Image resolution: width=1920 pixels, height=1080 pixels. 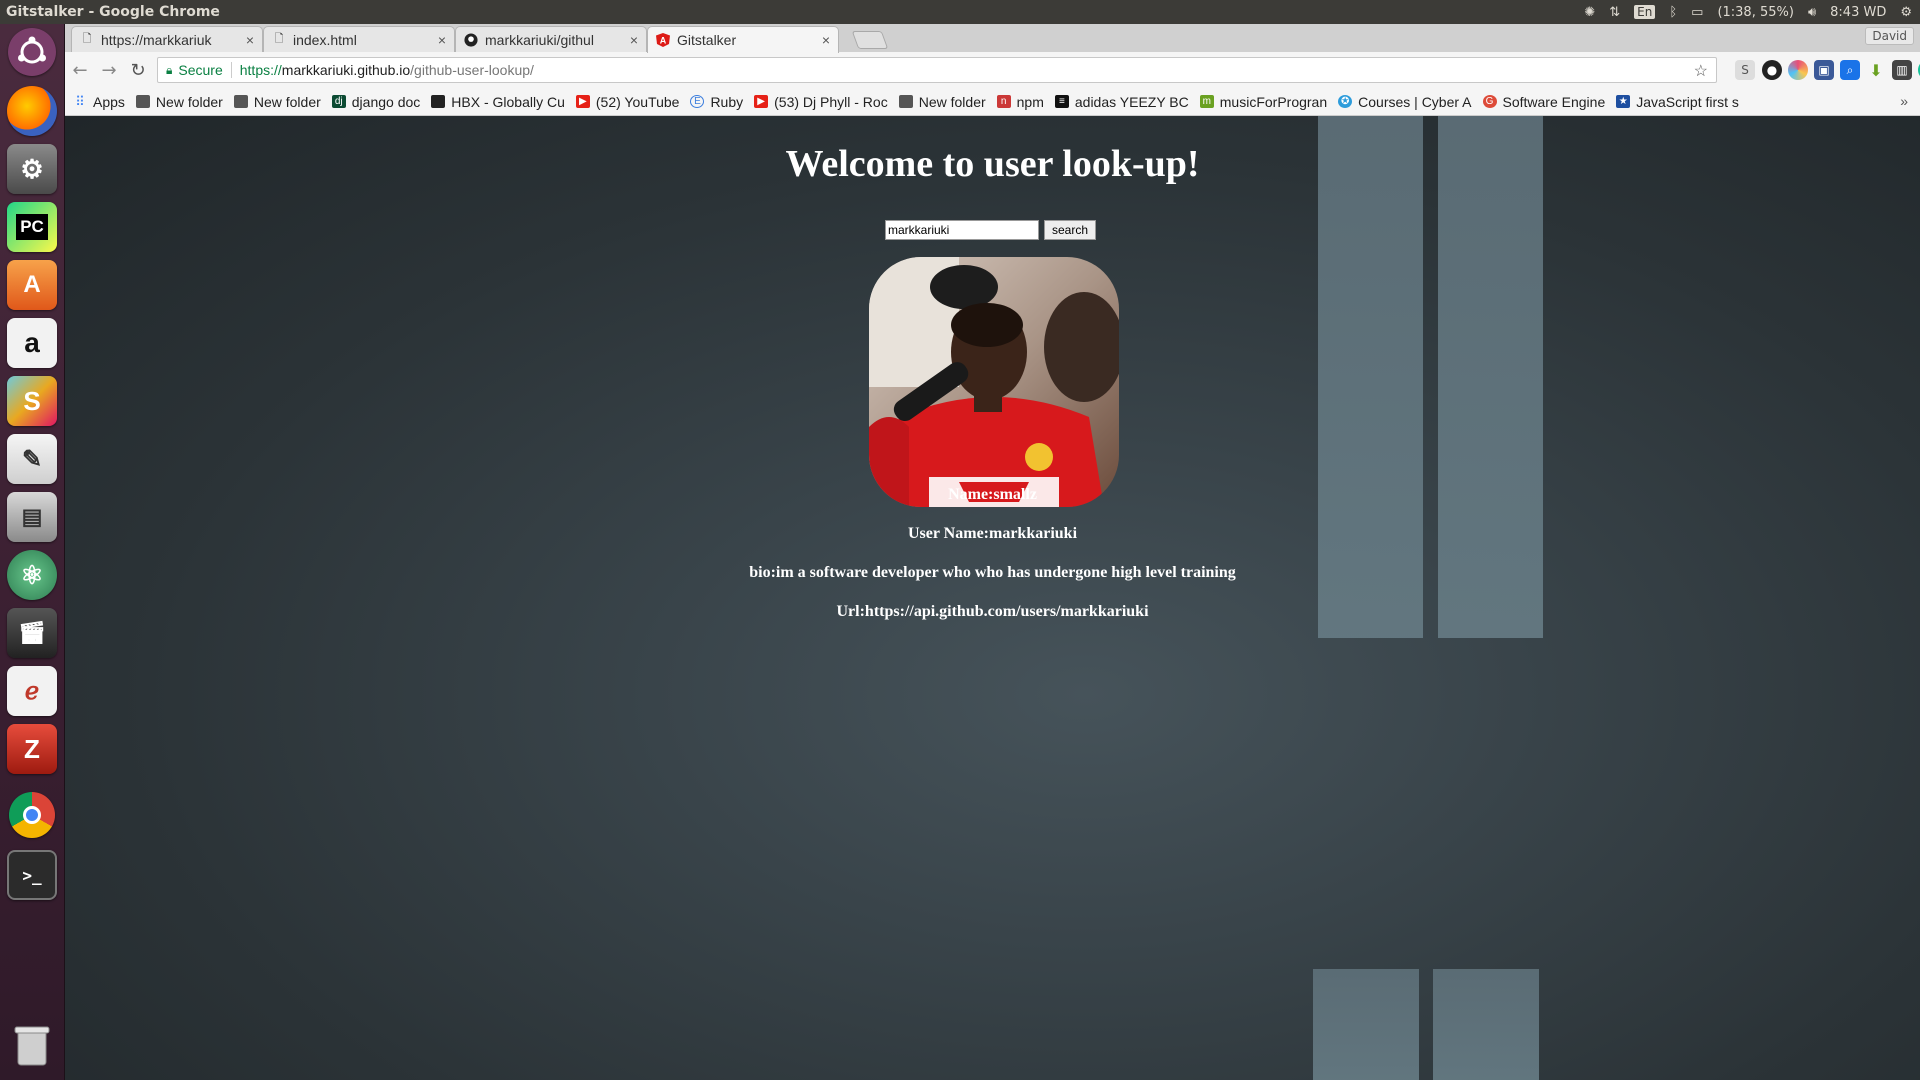 I want to click on software-center-icon: A, so click(x=32, y=285).